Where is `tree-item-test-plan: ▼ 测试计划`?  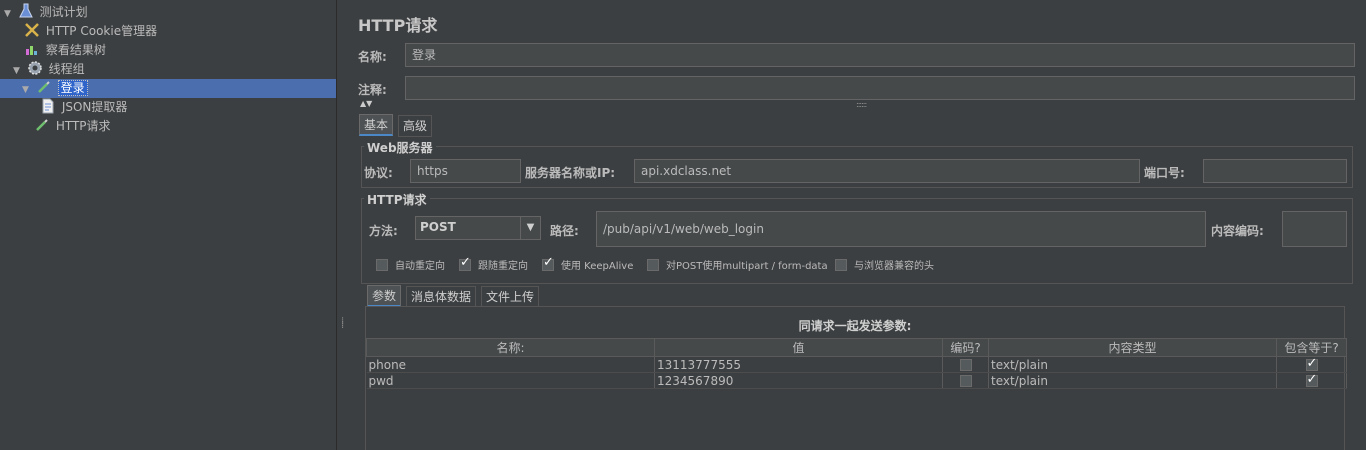
tree-item-test-plan: ▼ 测试计划 is located at coordinates (46, 12).